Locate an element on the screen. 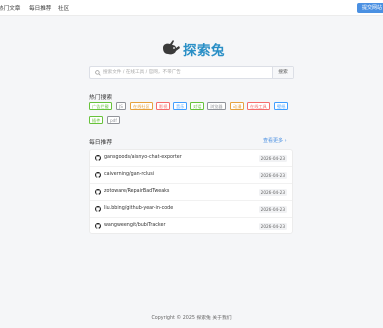  daily-picks-title: 每日推荐 is located at coordinates (101, 143).